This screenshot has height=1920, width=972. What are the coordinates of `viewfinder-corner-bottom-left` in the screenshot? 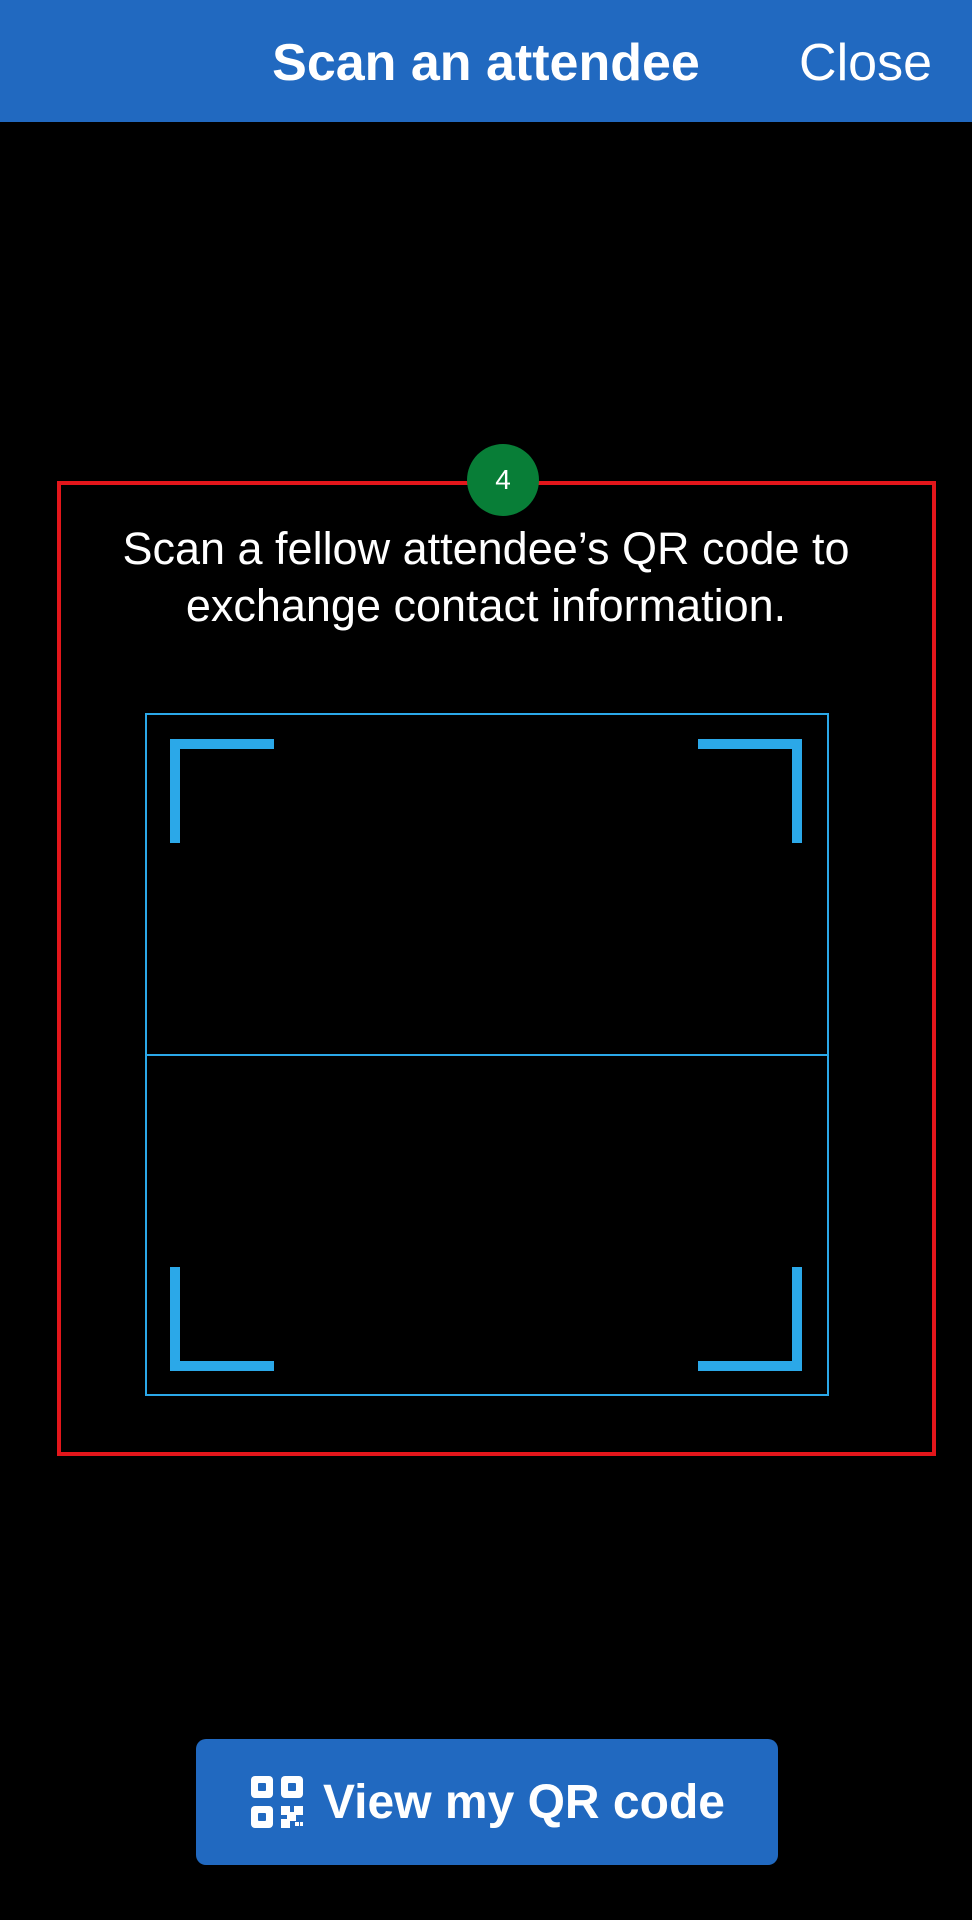 It's located at (222, 1319).